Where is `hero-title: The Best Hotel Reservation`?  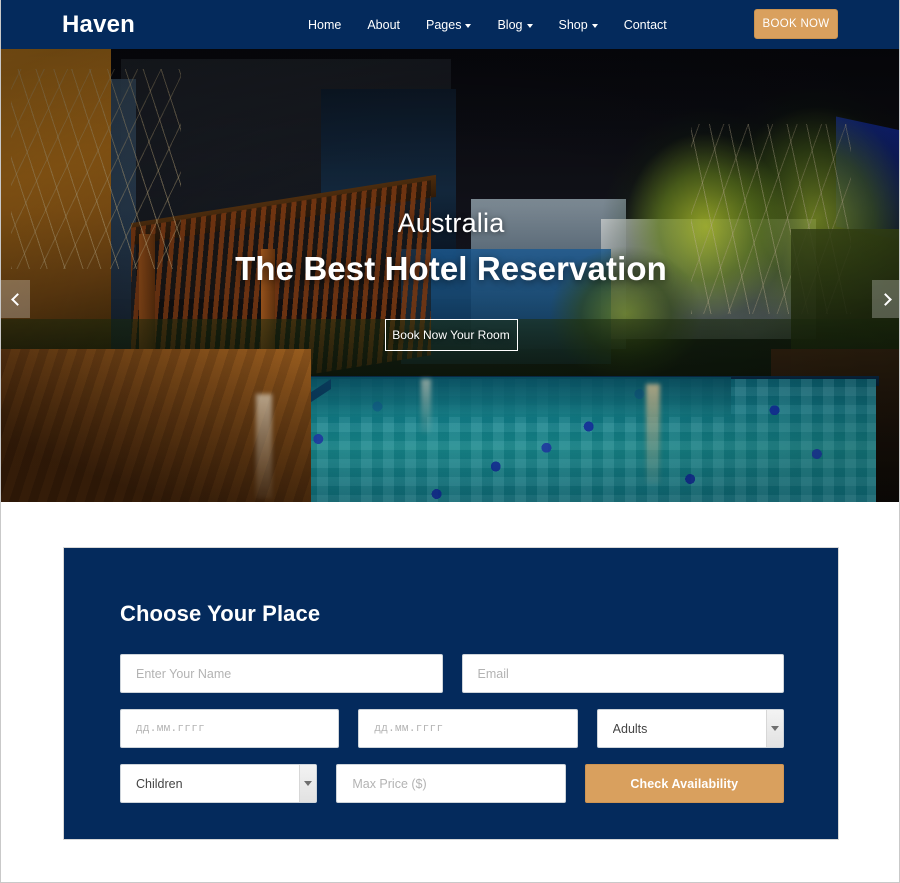 hero-title: The Best Hotel Reservation is located at coordinates (451, 268).